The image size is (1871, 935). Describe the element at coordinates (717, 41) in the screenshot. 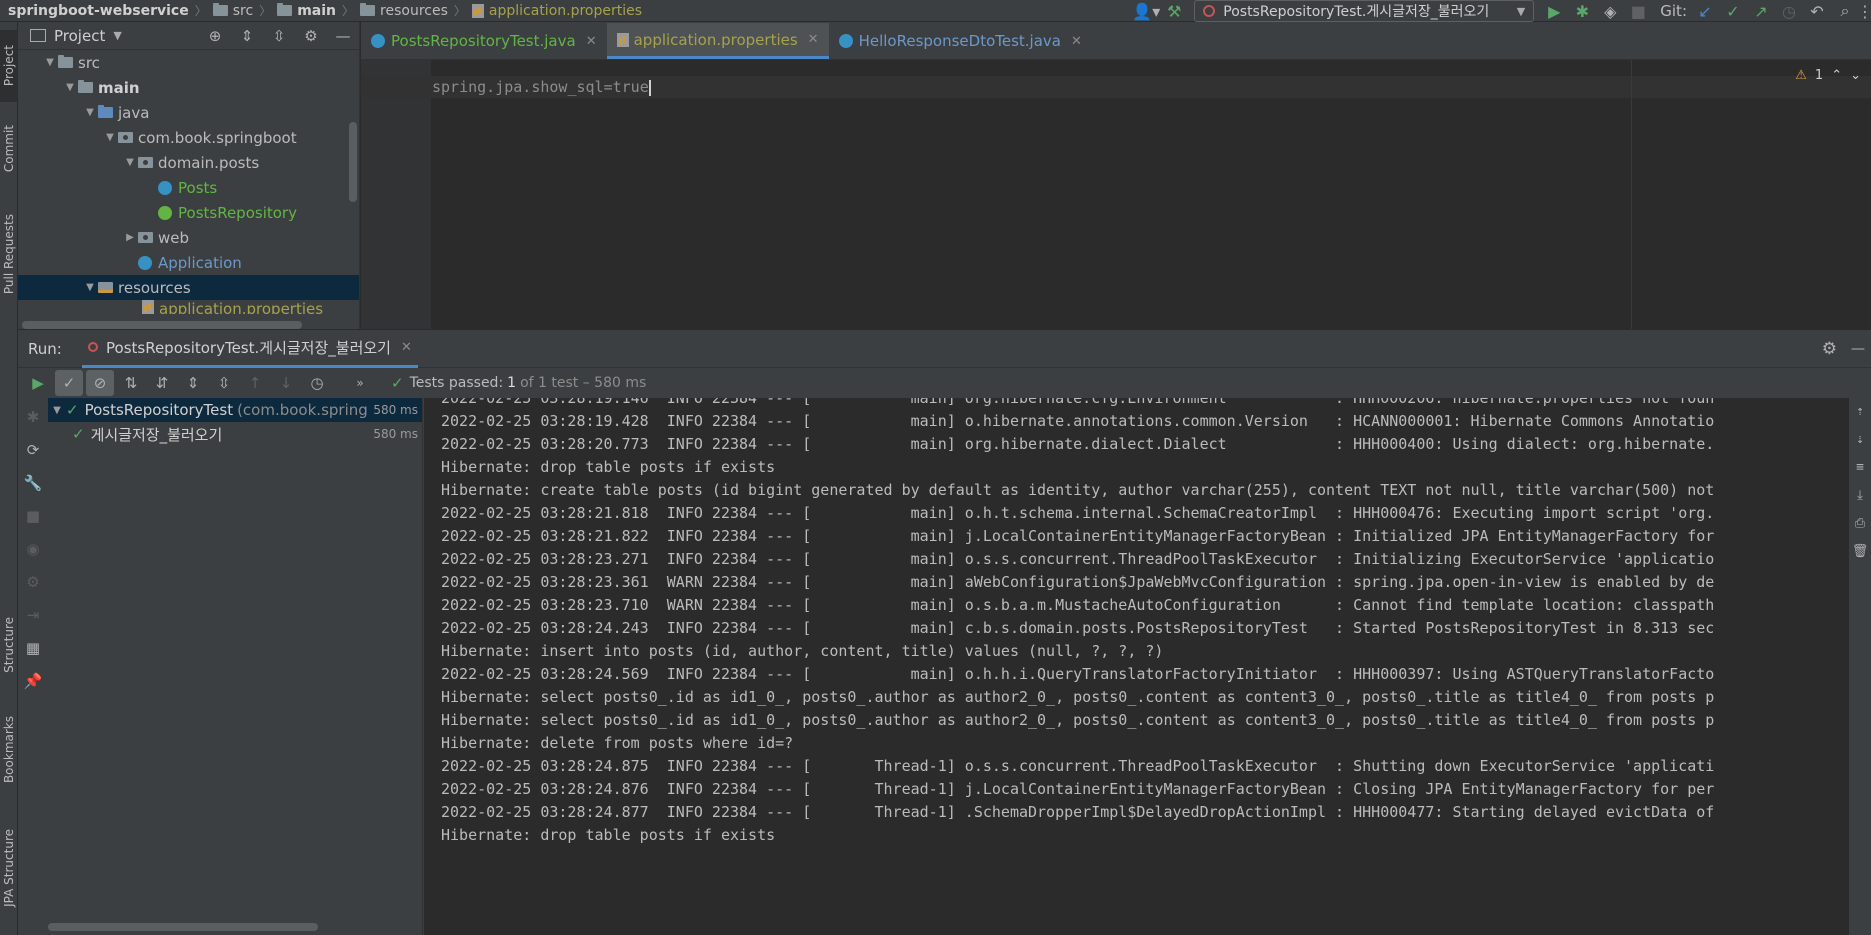

I see `editor-tab-application-properties: application.properties ✕` at that location.